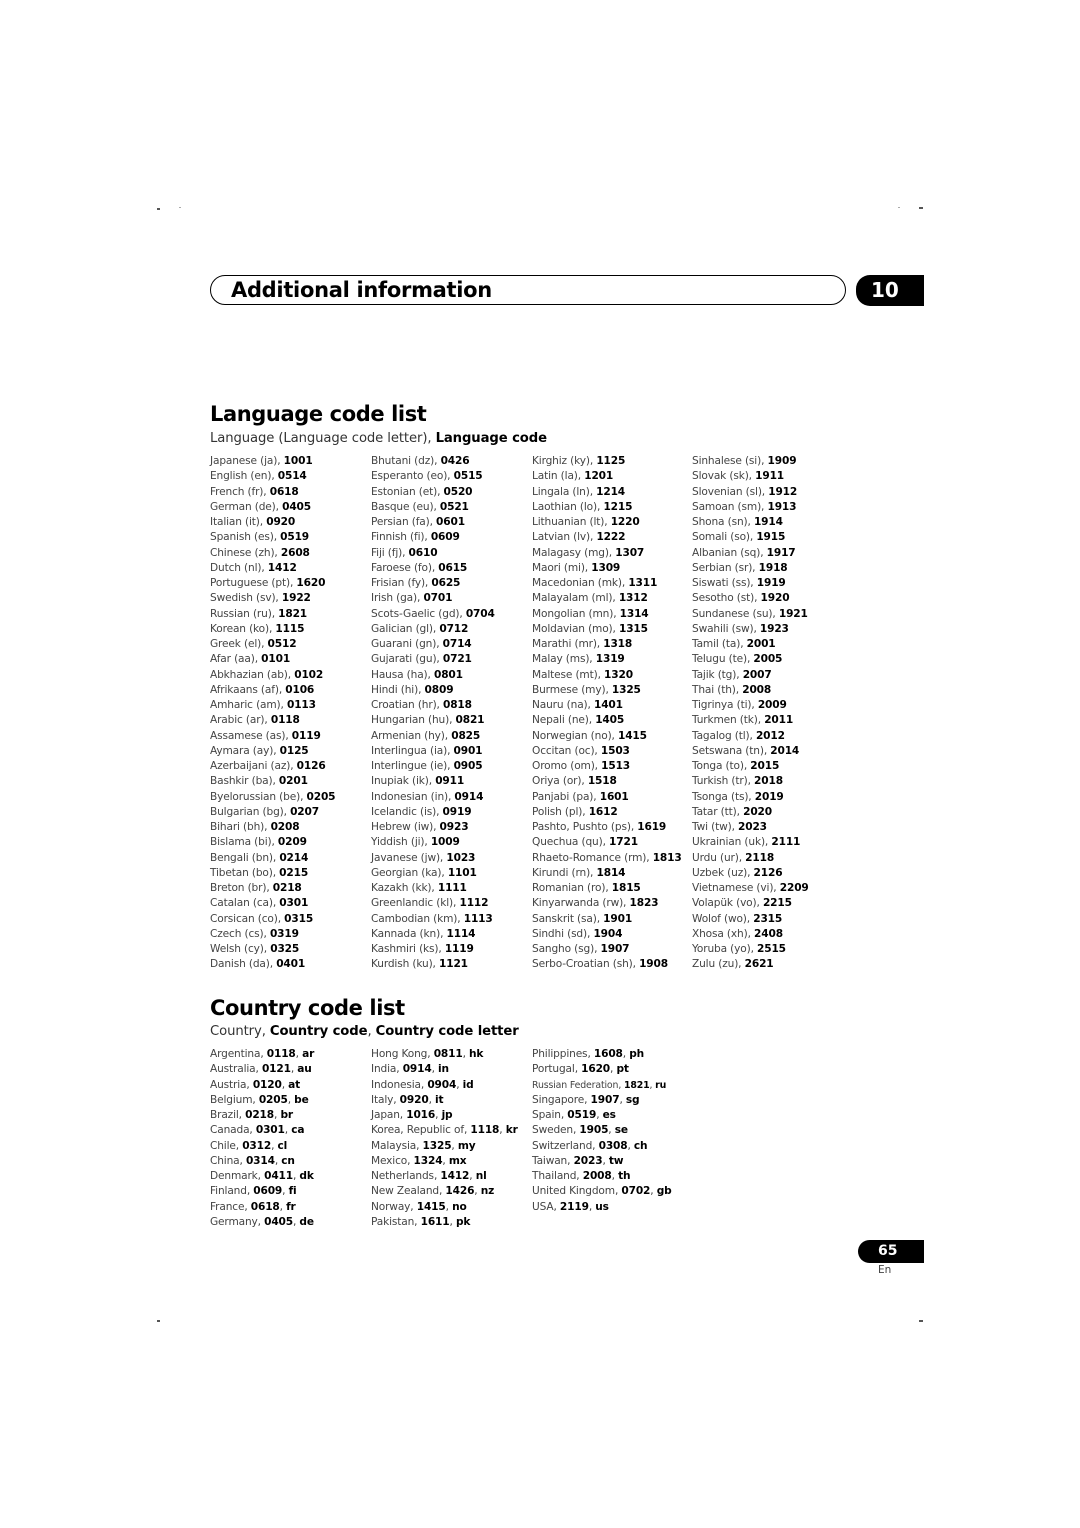  Describe the element at coordinates (750, 553) in the screenshot. I see `language-entry: Albanian (sq), 1917` at that location.